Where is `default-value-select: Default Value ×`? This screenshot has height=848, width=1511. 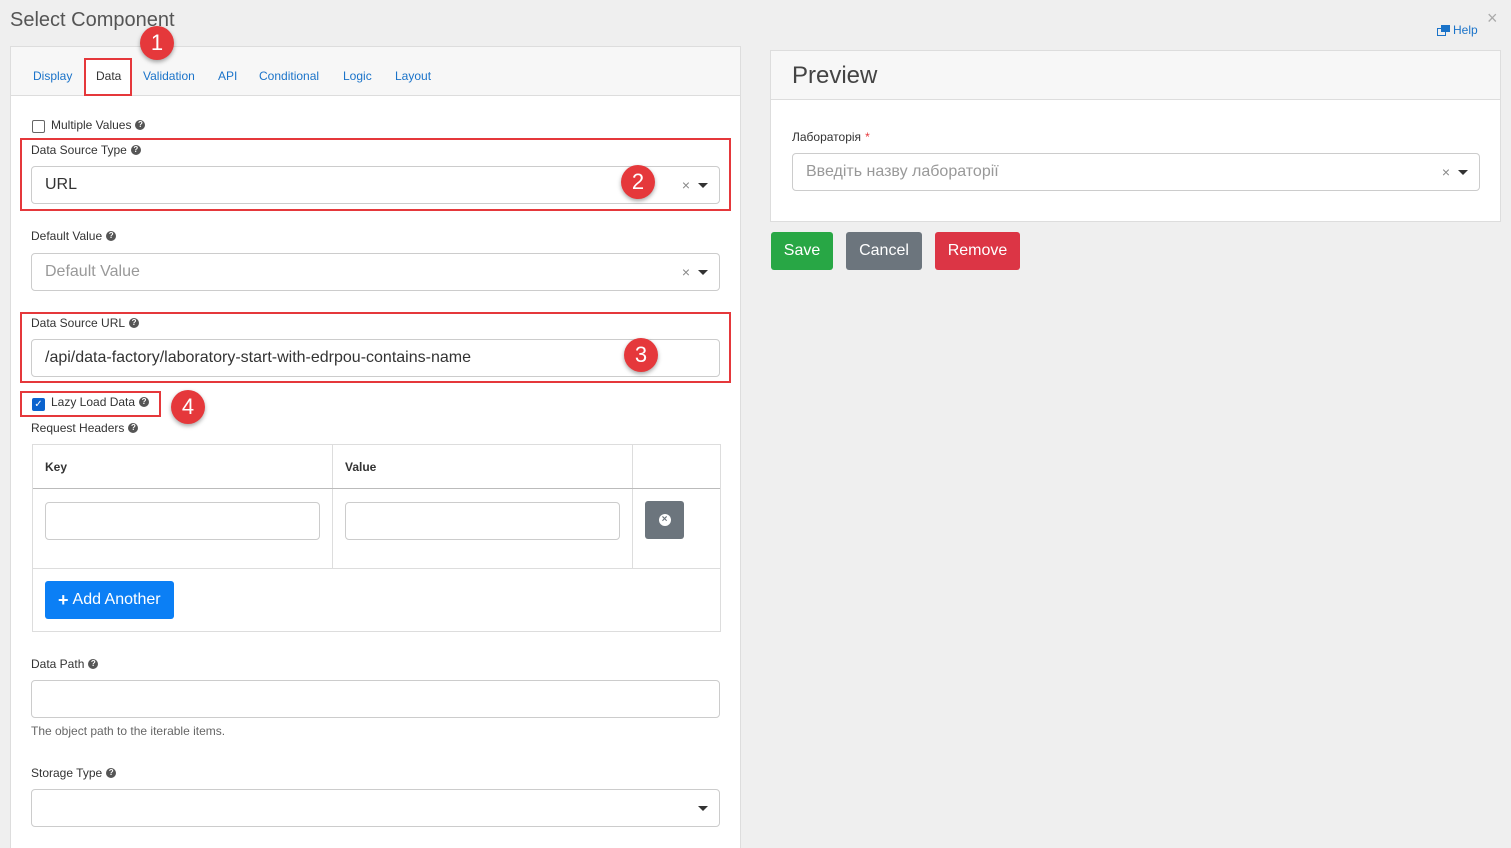
default-value-select: Default Value × is located at coordinates (375, 272).